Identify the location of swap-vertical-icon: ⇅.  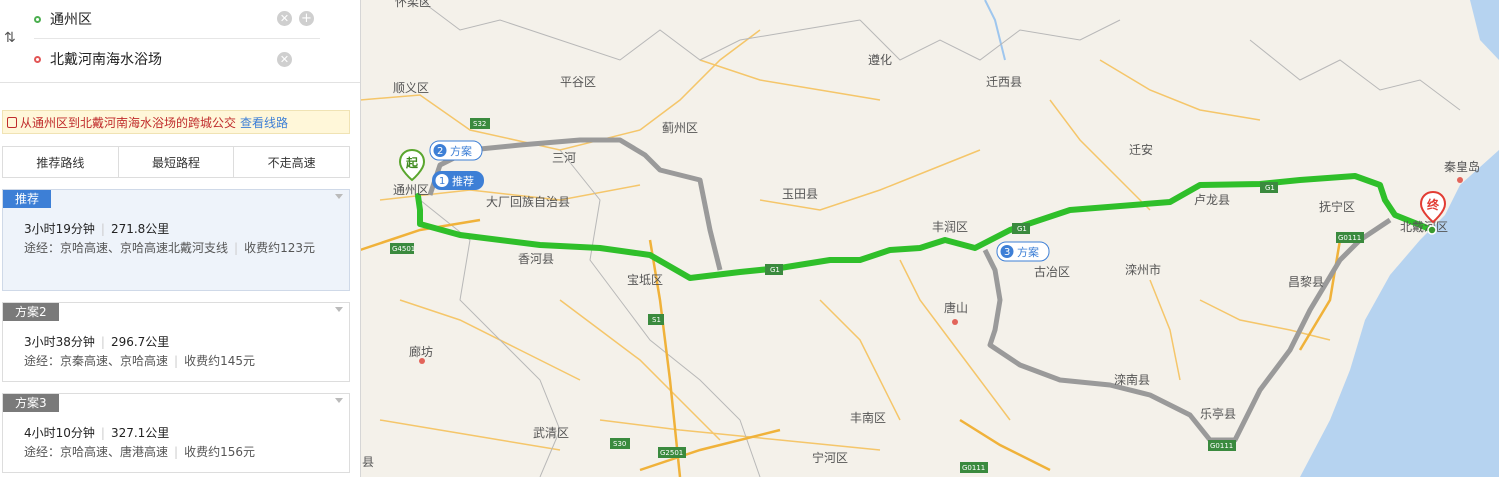
(10, 38).